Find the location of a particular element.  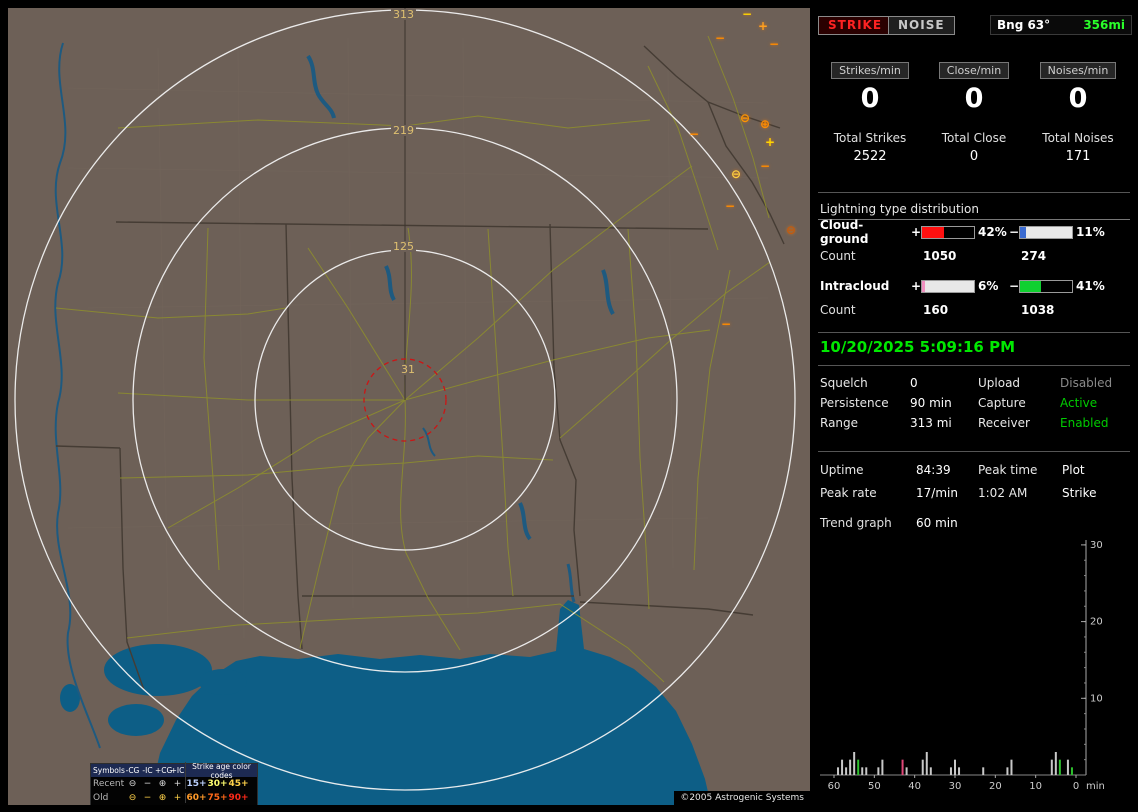

legend-row-old: Old ⊖ − ⊕ + 60+ 75+ 90+ is located at coordinates (174, 798).